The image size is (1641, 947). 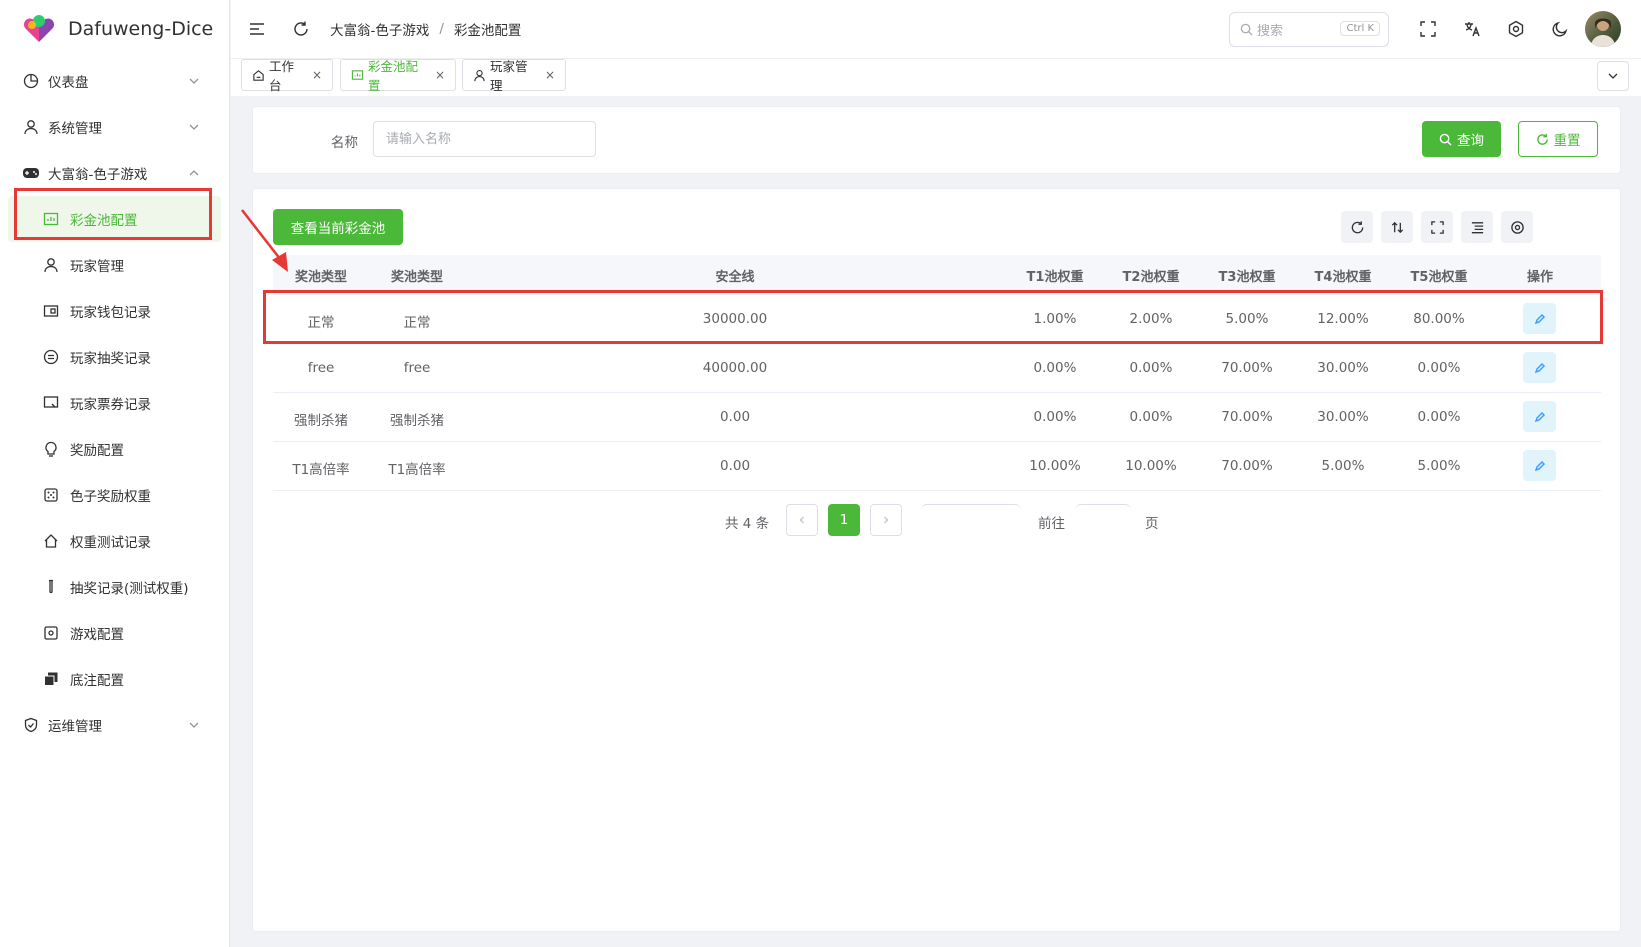 What do you see at coordinates (1472, 29) in the screenshot?
I see `translate-button` at bounding box center [1472, 29].